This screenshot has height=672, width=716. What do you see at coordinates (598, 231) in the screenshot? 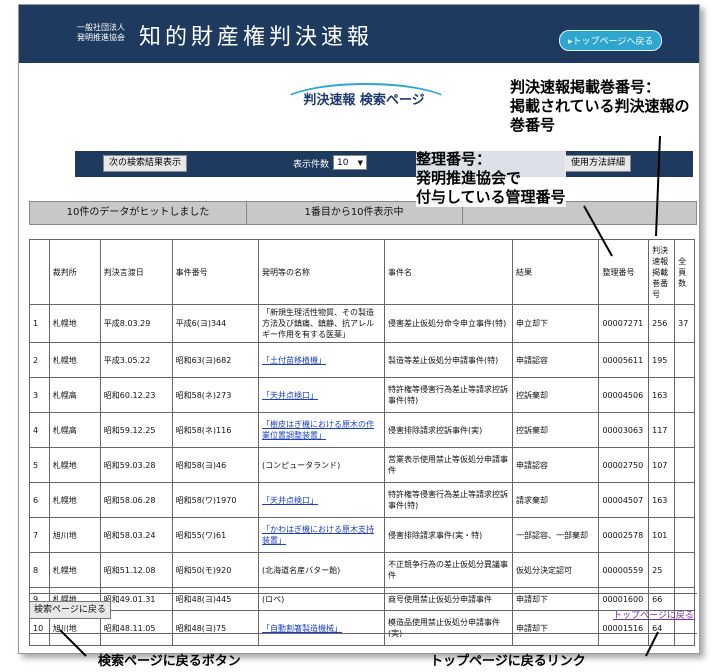
I see `admin-pointer-line` at bounding box center [598, 231].